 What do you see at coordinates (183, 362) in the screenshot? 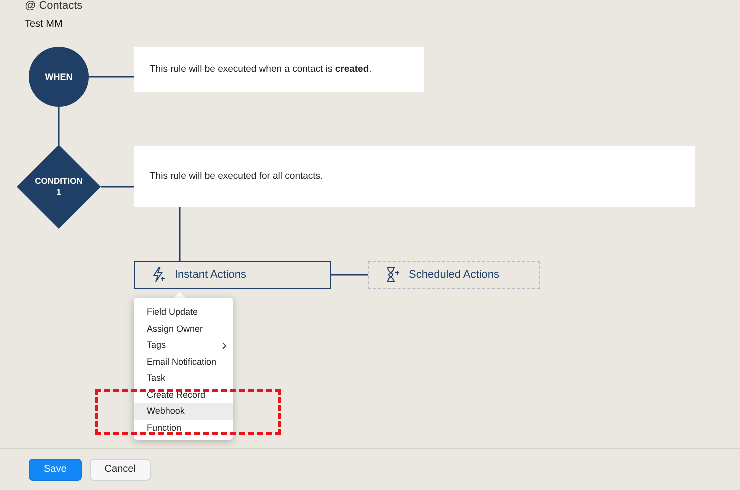
I see `menu-item: Email Notification` at bounding box center [183, 362].